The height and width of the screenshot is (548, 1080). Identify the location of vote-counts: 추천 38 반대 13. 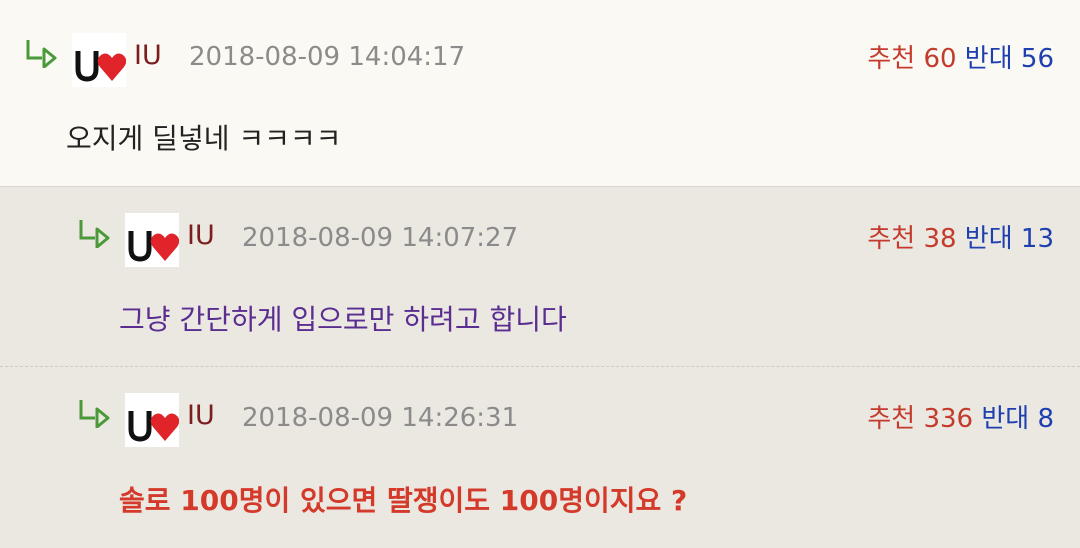
(960, 236).